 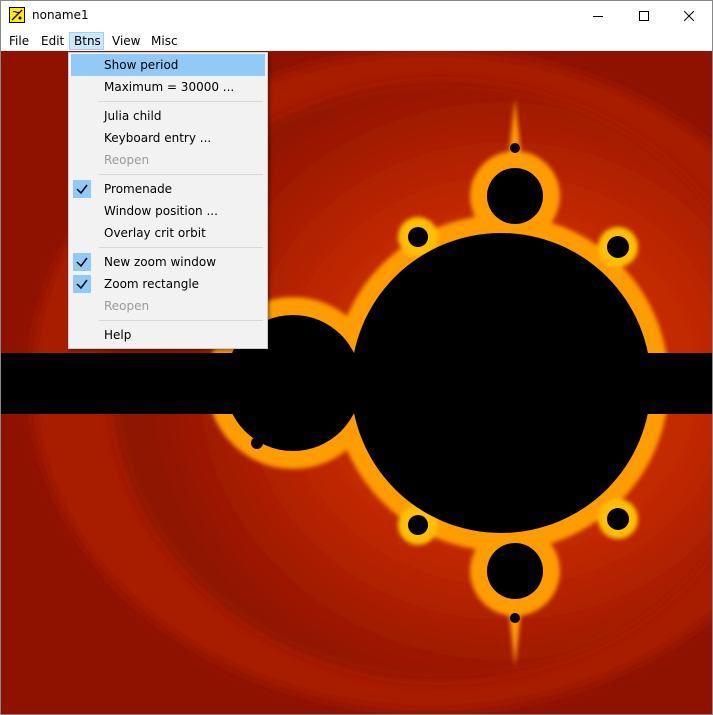 What do you see at coordinates (60, 15) in the screenshot?
I see `window-title: noname1` at bounding box center [60, 15].